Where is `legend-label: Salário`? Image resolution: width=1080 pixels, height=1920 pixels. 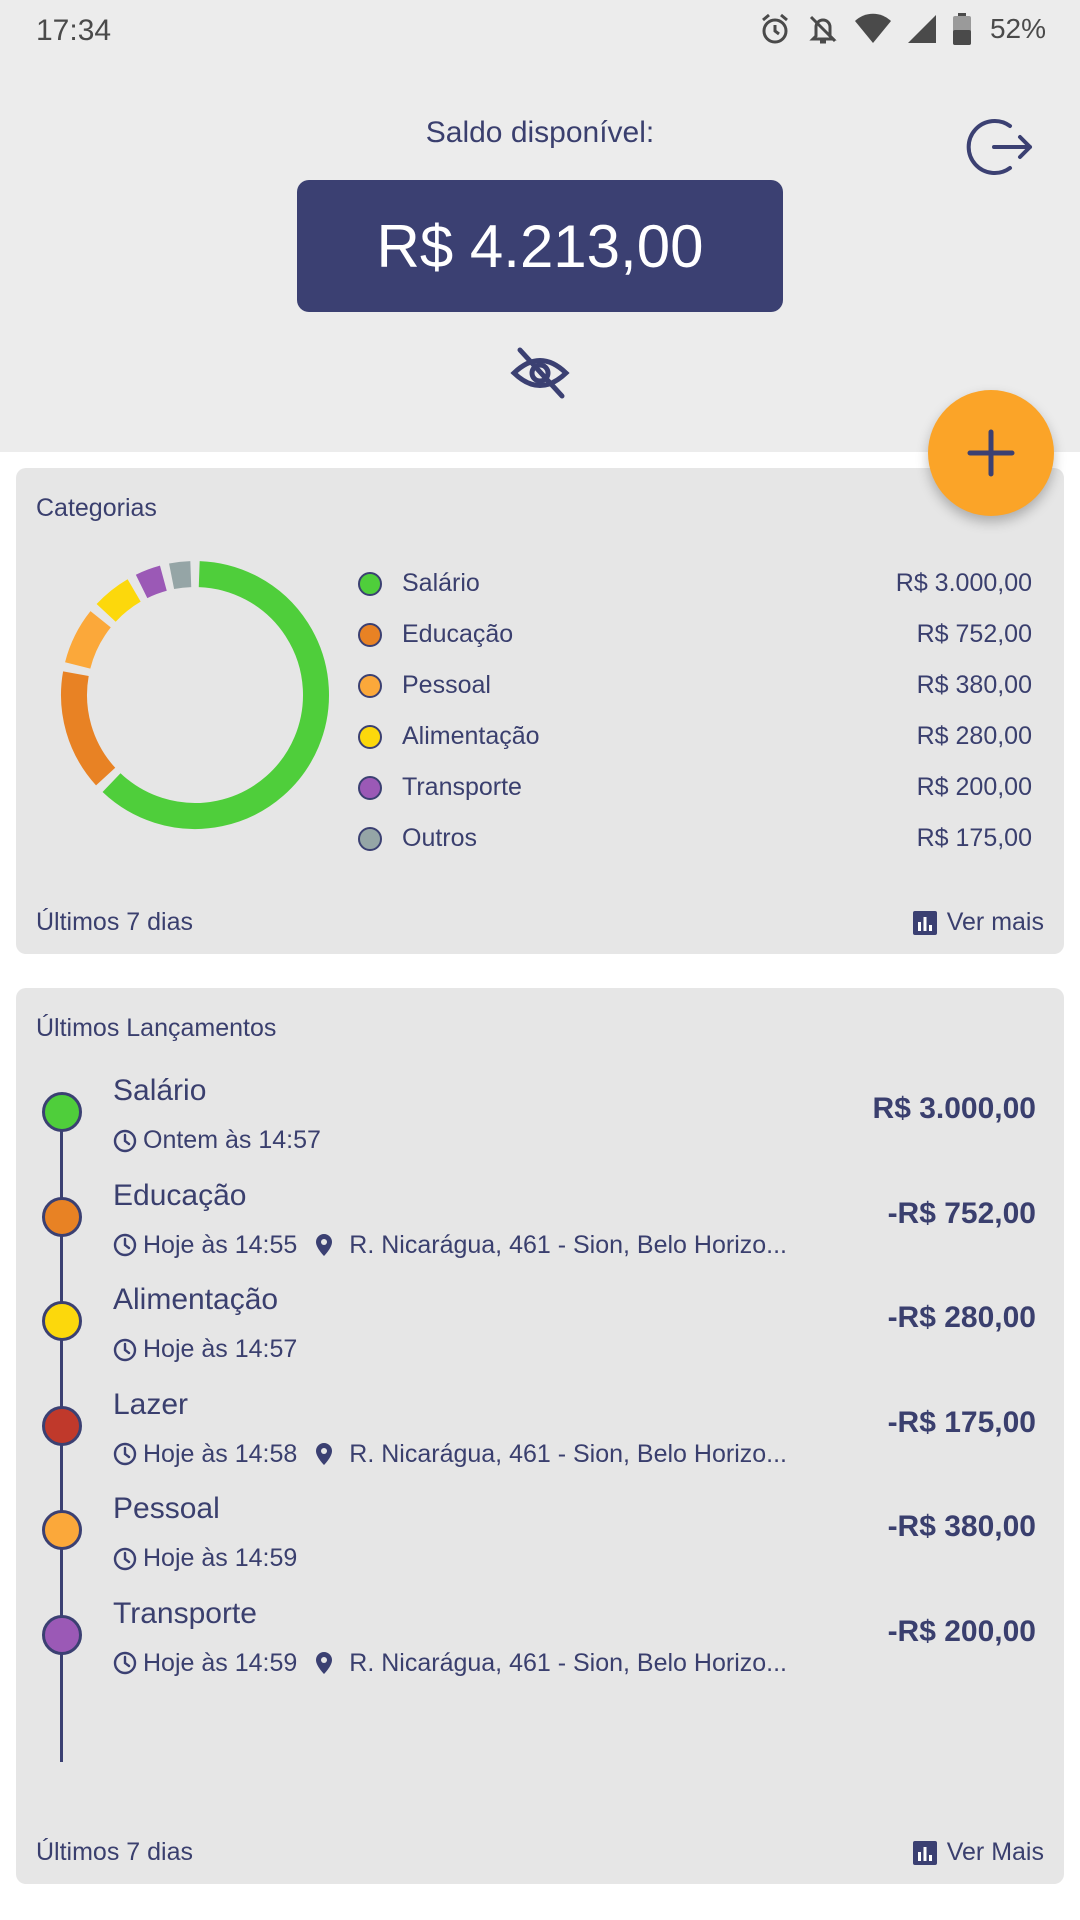
legend-label: Salário is located at coordinates (441, 583).